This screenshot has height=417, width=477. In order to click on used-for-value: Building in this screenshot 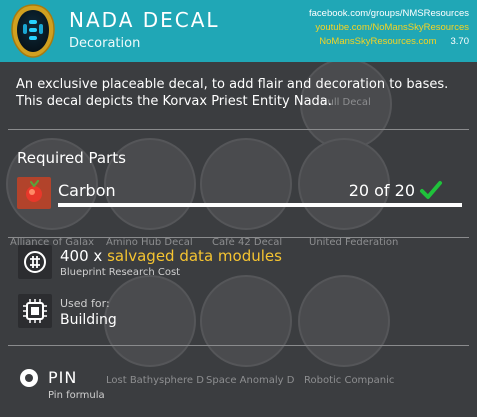, I will do `click(88, 320)`.